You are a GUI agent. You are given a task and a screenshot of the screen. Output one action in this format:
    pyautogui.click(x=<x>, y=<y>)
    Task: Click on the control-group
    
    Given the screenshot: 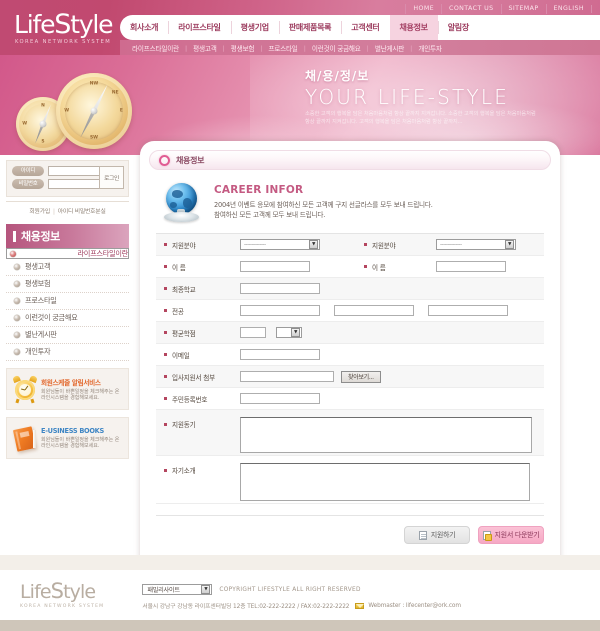 What is the action you would take?
    pyautogui.click(x=280, y=288)
    